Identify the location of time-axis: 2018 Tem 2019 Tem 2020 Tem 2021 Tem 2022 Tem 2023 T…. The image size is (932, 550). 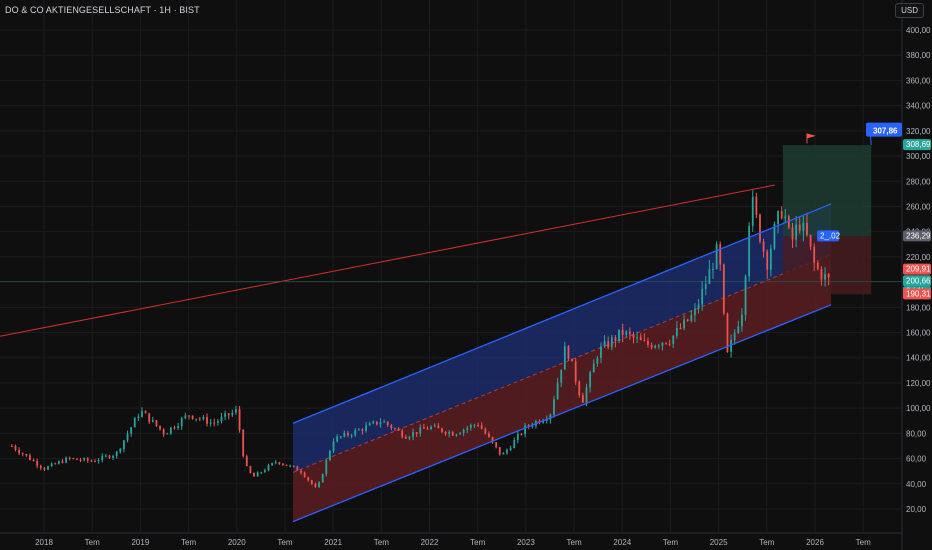
(451, 539).